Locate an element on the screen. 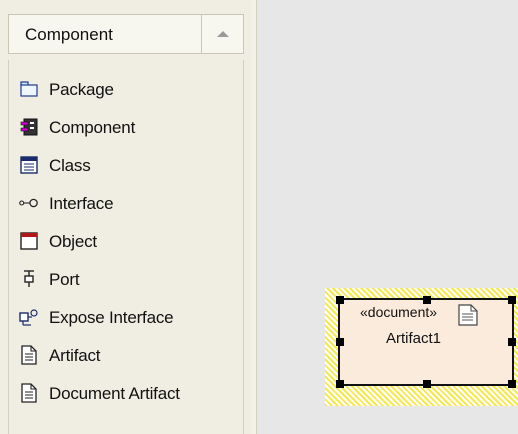  toolbox-item-label: Artifact is located at coordinates (75, 355).